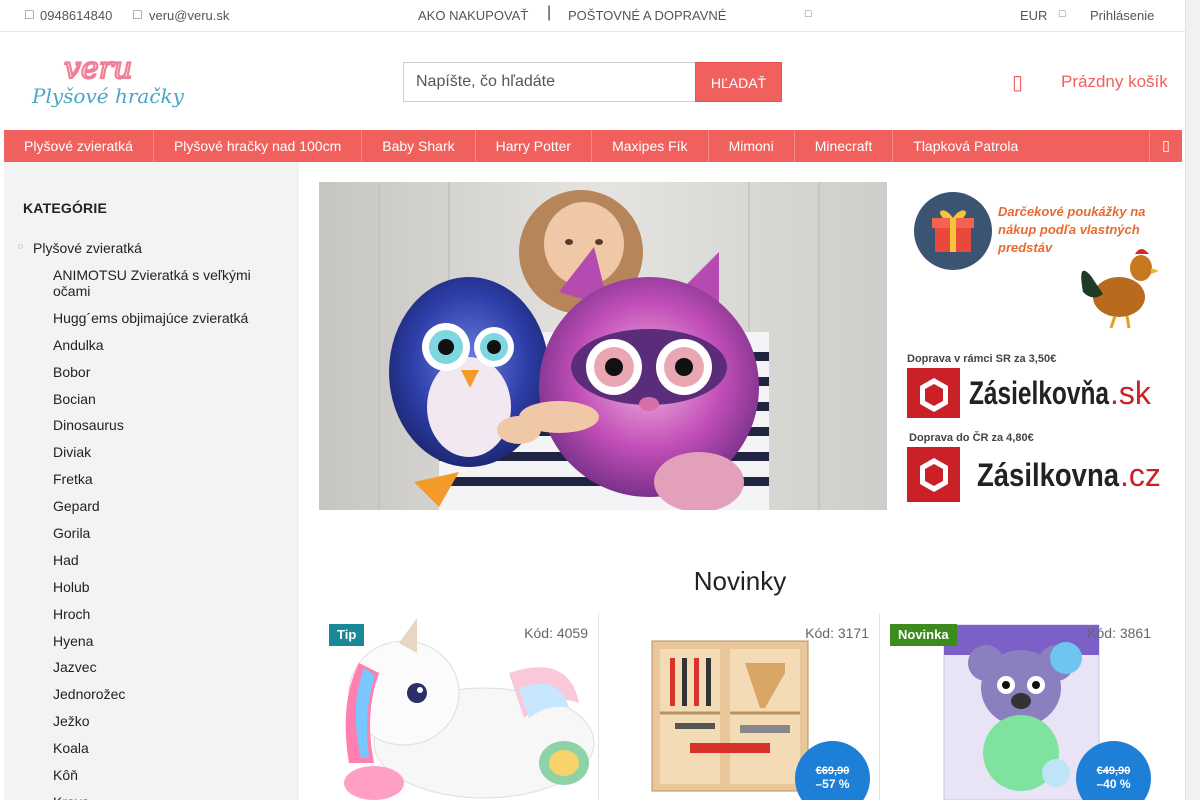 The width and height of the screenshot is (1200, 800). Describe the element at coordinates (1192, 400) in the screenshot. I see `page-scrollbar` at that location.